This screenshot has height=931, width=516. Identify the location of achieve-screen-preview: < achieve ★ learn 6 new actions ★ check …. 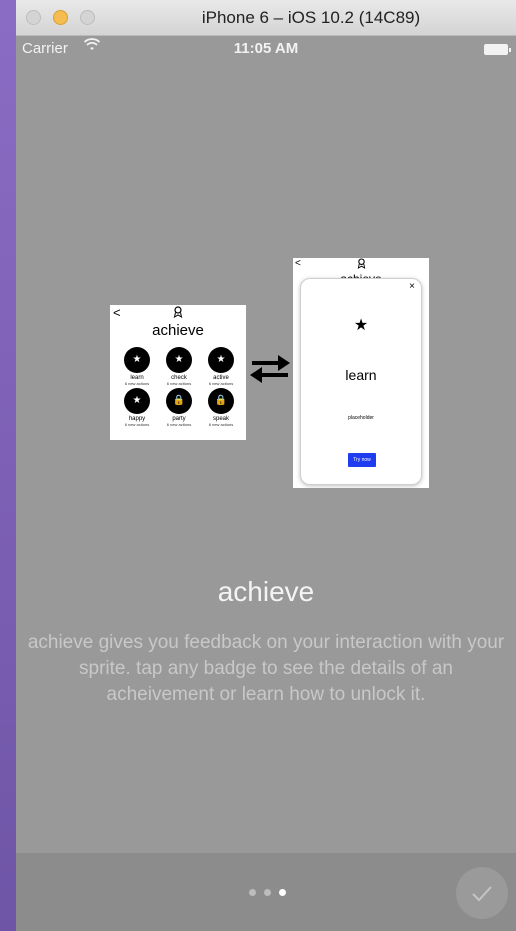
(178, 372).